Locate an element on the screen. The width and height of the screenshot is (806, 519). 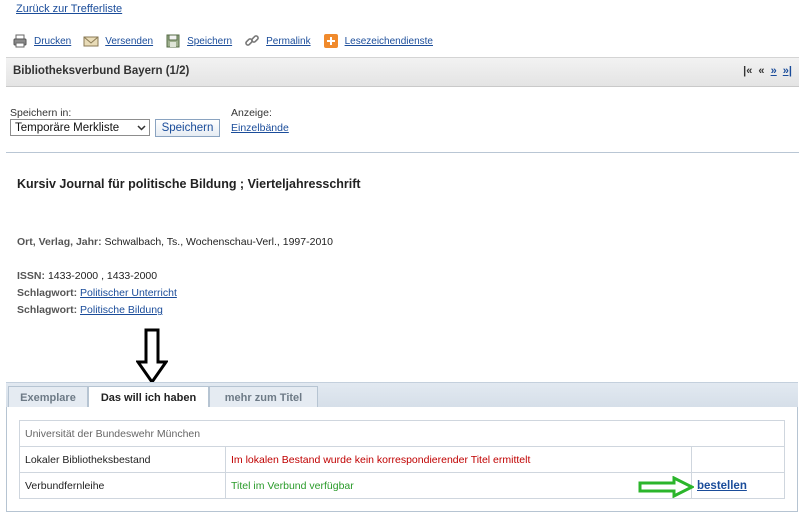
print-tool: Drucken is located at coordinates (41, 41).